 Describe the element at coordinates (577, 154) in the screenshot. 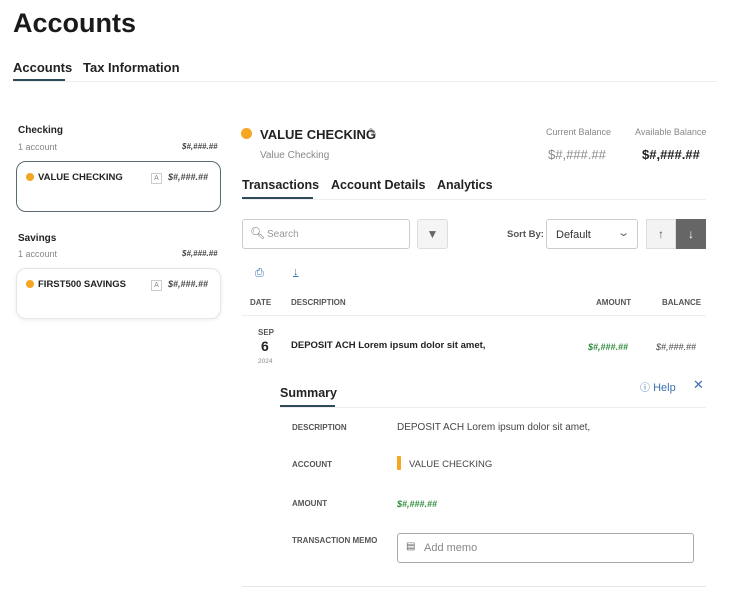

I see `current-balance-value: $#,###.##` at that location.